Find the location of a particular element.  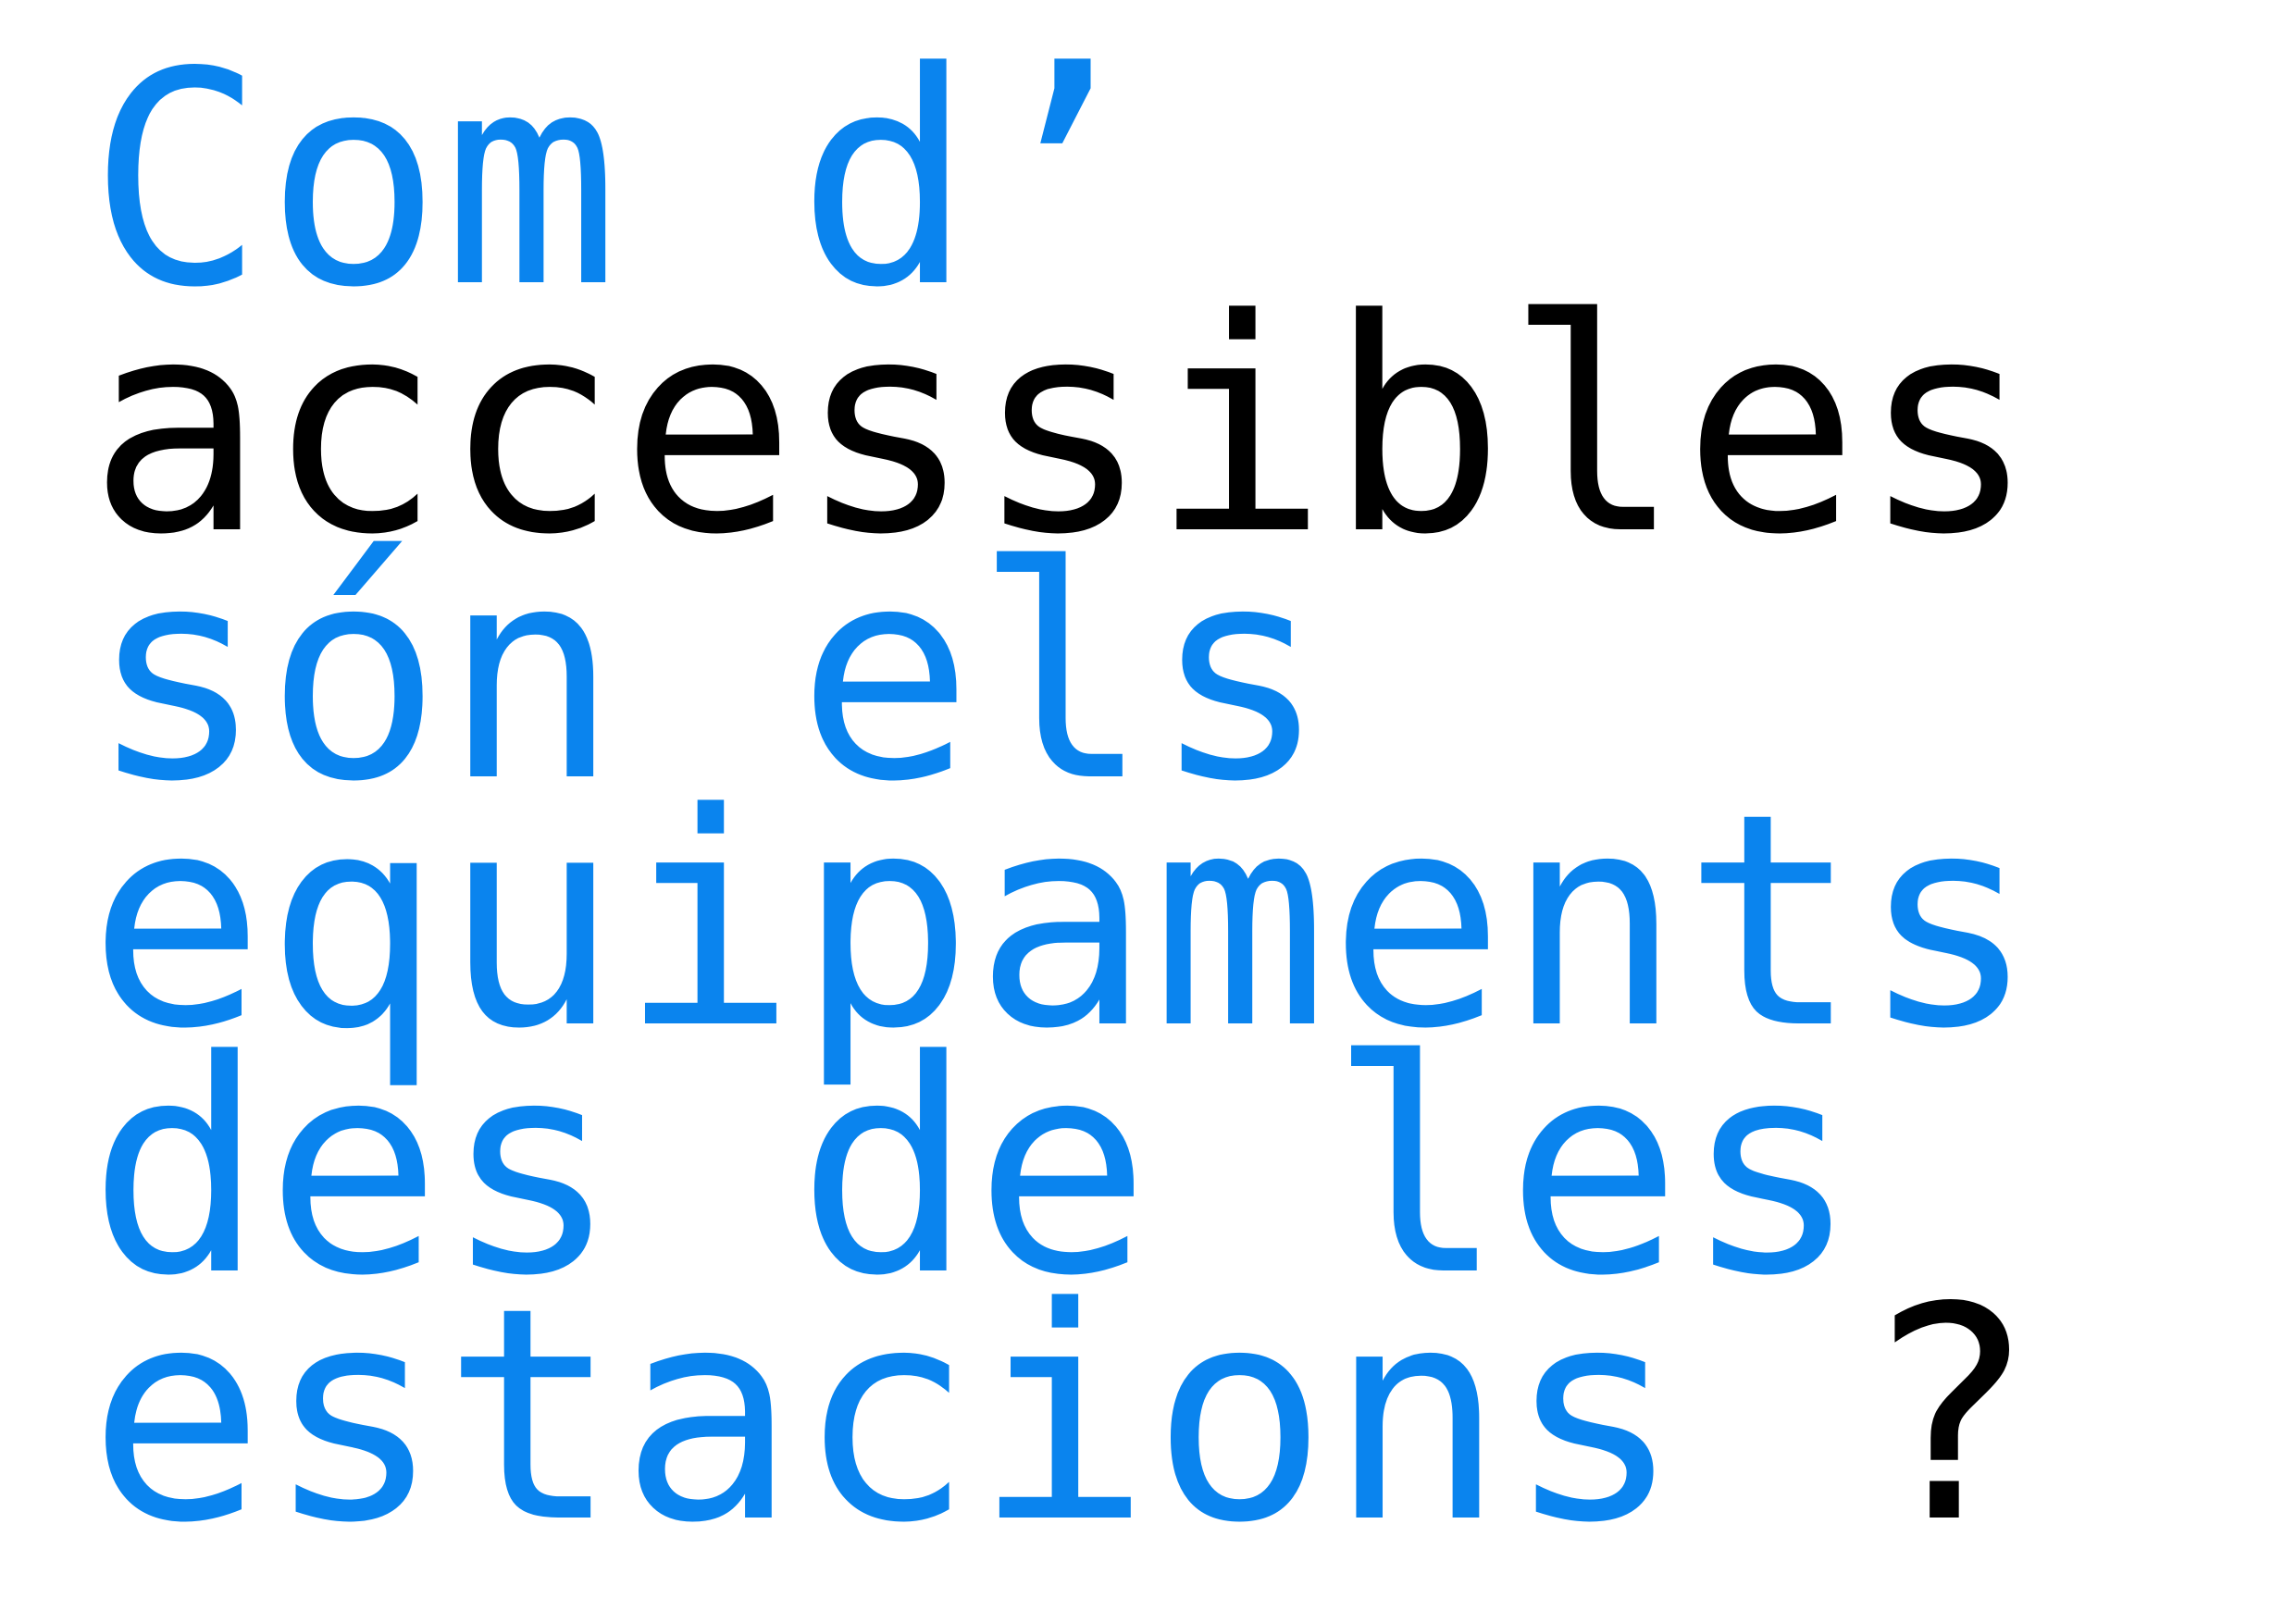

question-mark: ? is located at coordinates (1948, 1416).